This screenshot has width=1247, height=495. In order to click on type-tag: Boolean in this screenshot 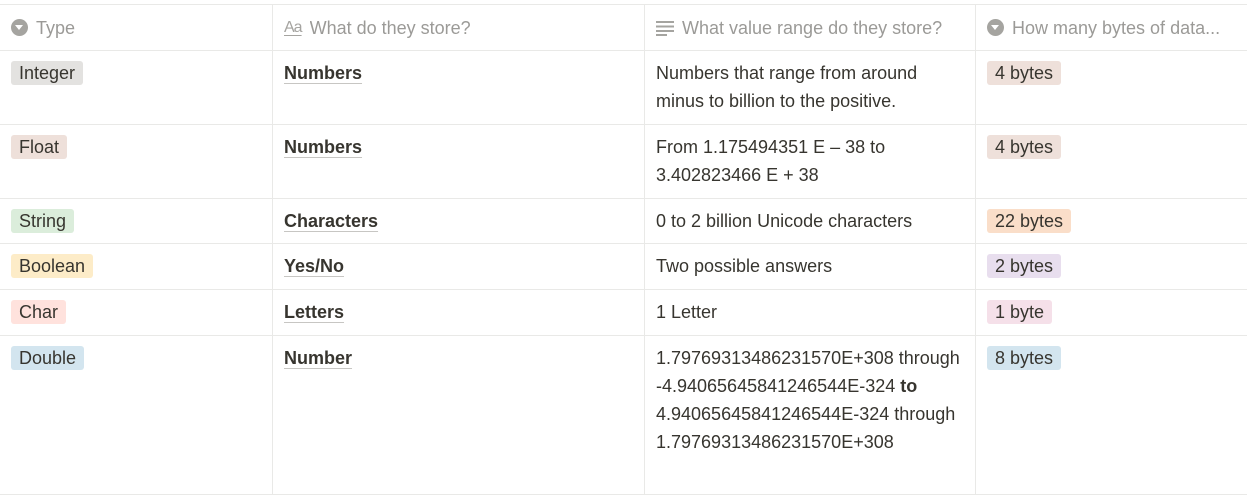, I will do `click(52, 266)`.